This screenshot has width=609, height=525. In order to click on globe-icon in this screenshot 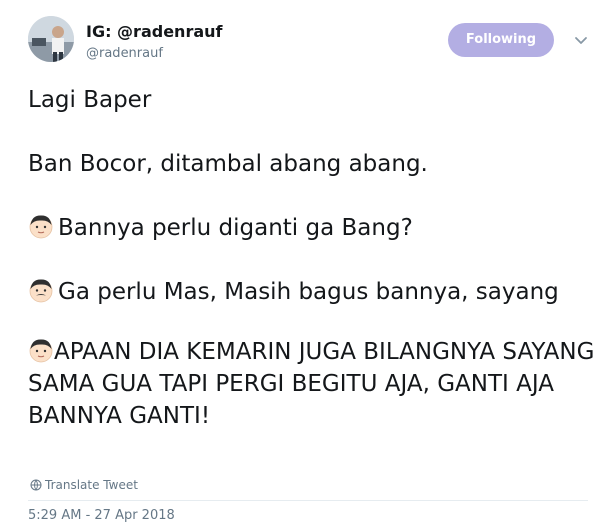, I will do `click(36, 485)`.